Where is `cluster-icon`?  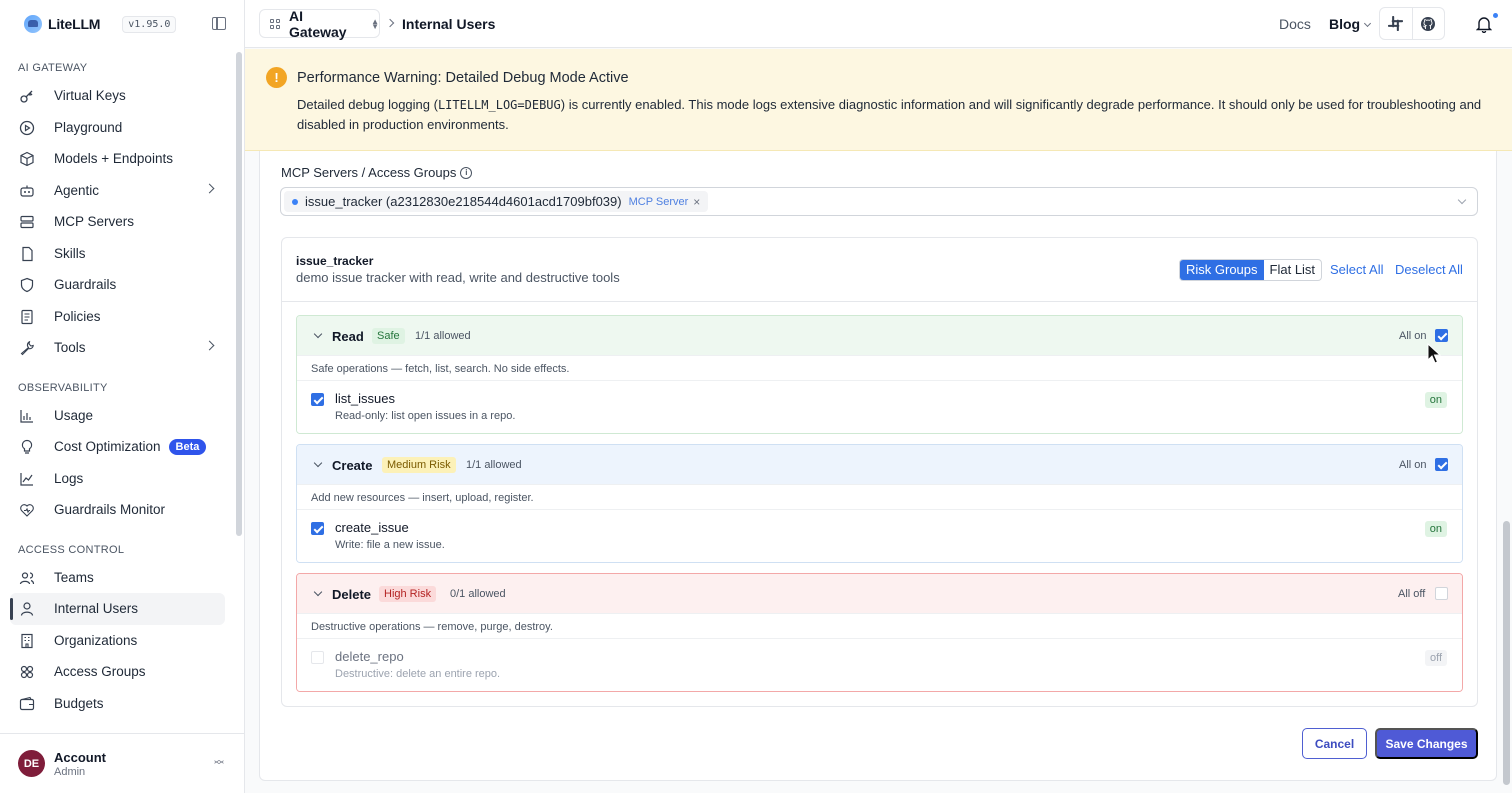
cluster-icon is located at coordinates (27, 672).